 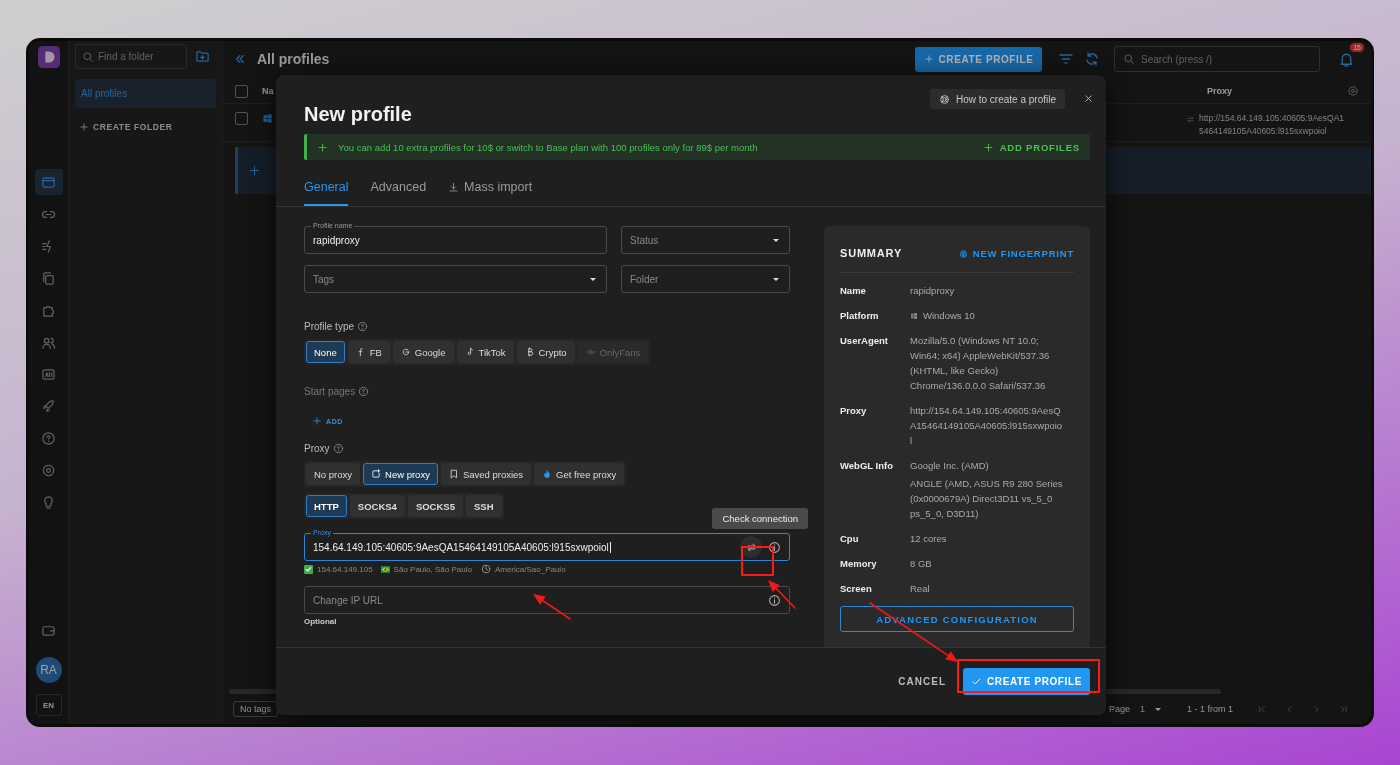 I want to click on new-fingerprint-button: NEW FINGERPRINT, so click(x=1015, y=253).